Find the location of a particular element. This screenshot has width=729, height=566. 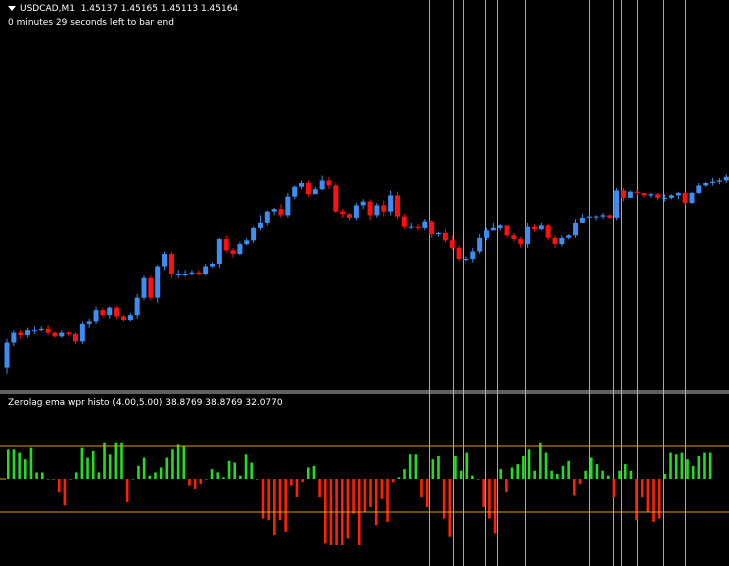

ohlc-values: 1.45137 1.45165 1.45113 1.45164 is located at coordinates (159, 9).